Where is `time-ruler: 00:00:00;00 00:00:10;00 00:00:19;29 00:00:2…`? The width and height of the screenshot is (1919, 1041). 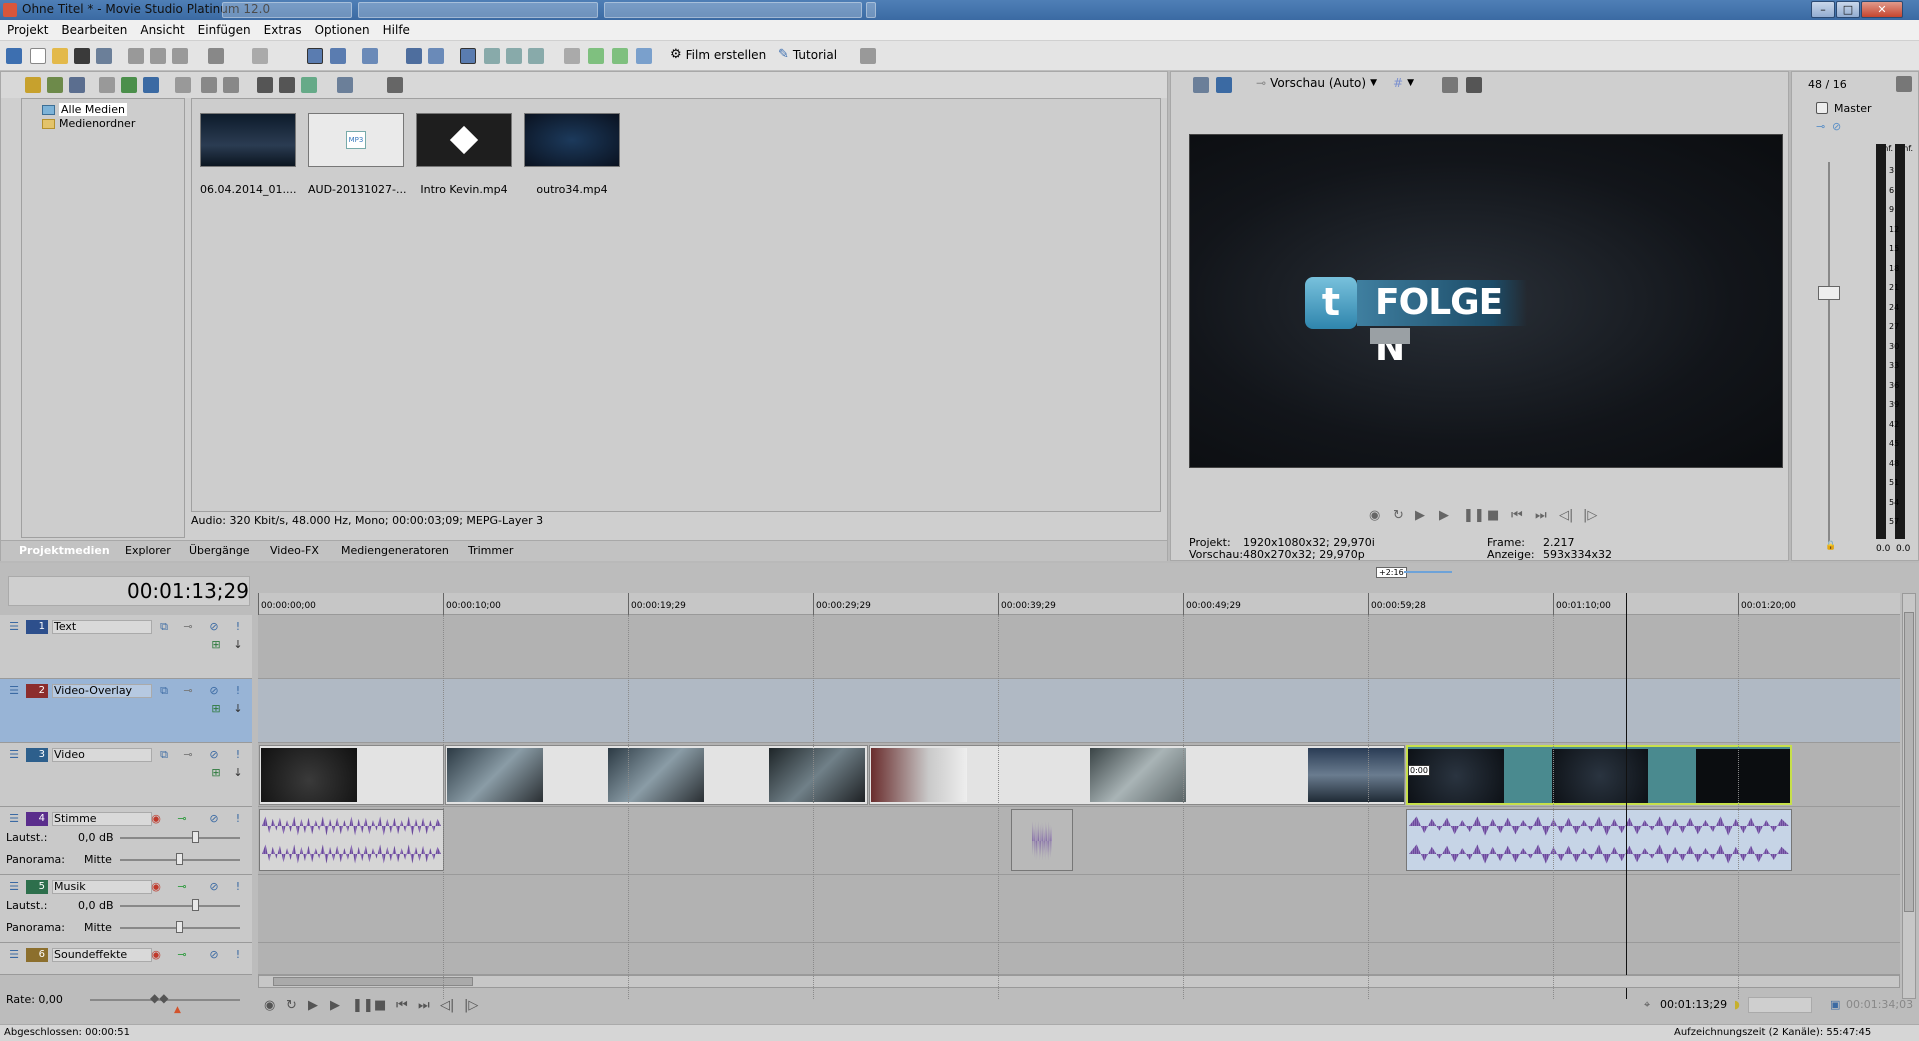 time-ruler: 00:00:00;00 00:00:10;00 00:00:19;29 00:00:2… is located at coordinates (1079, 604).